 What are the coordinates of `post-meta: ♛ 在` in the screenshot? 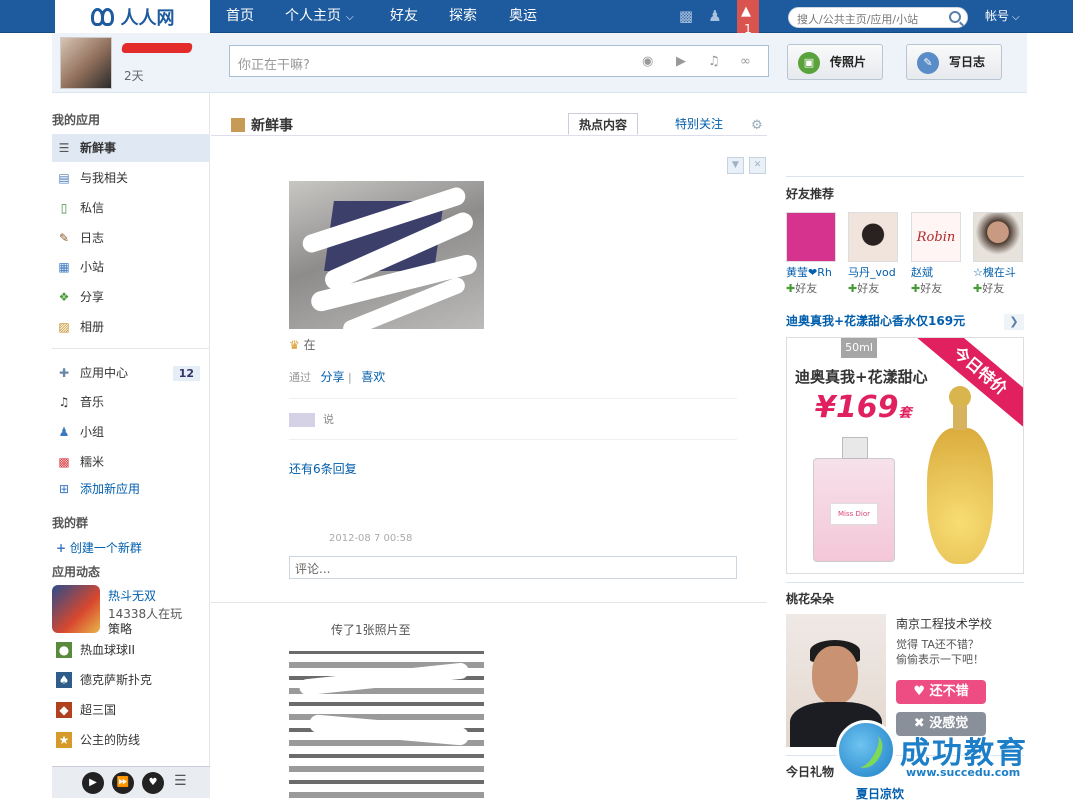 It's located at (302, 344).